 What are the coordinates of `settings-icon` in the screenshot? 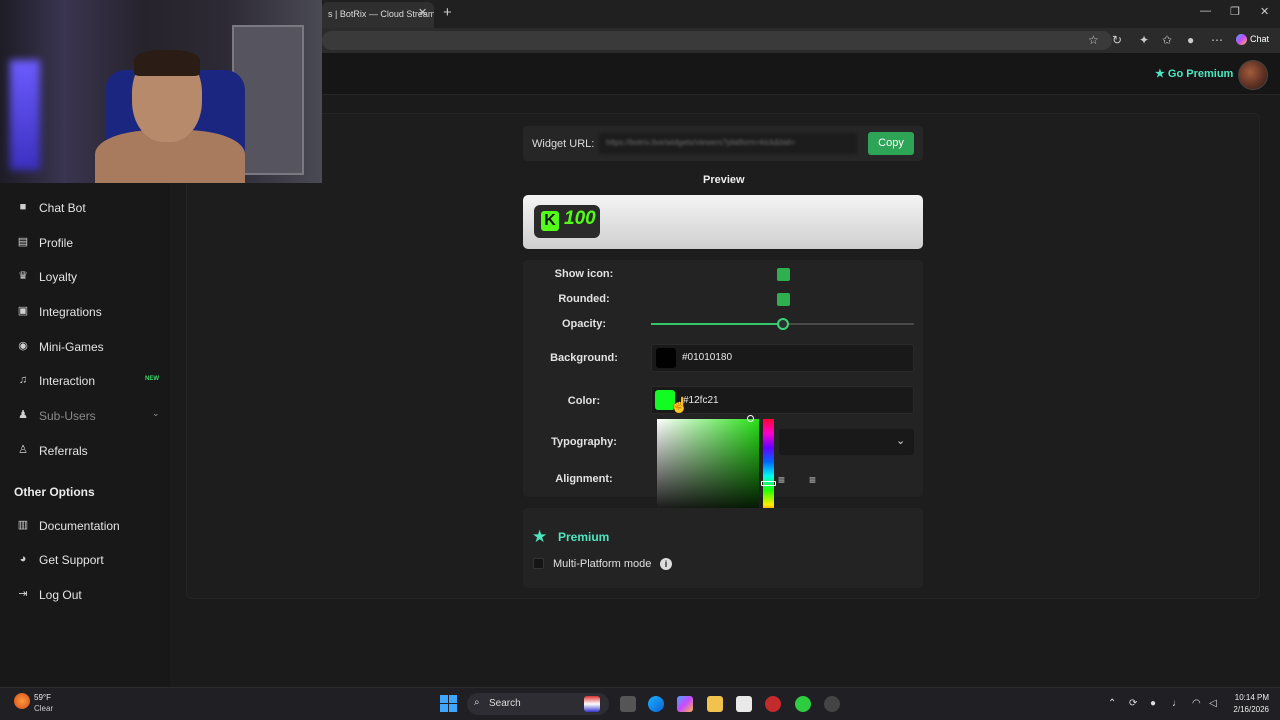 It's located at (832, 704).